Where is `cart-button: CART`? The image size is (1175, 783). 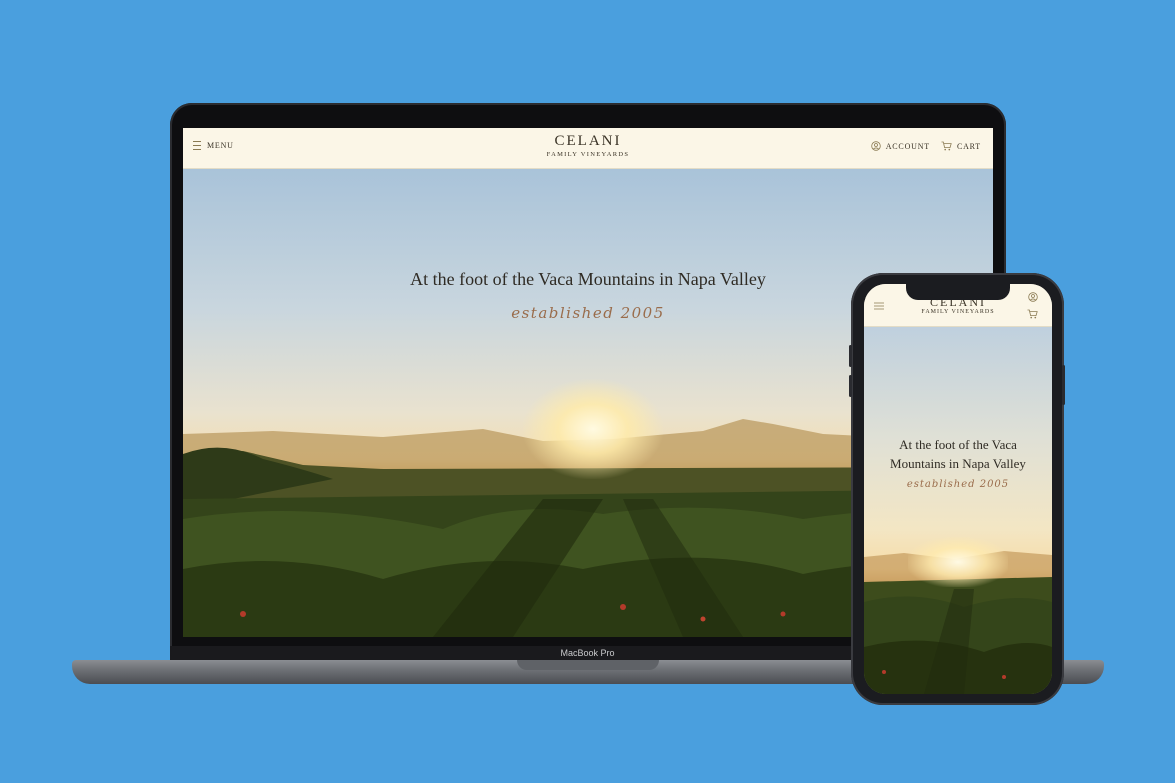 cart-button: CART is located at coordinates (961, 146).